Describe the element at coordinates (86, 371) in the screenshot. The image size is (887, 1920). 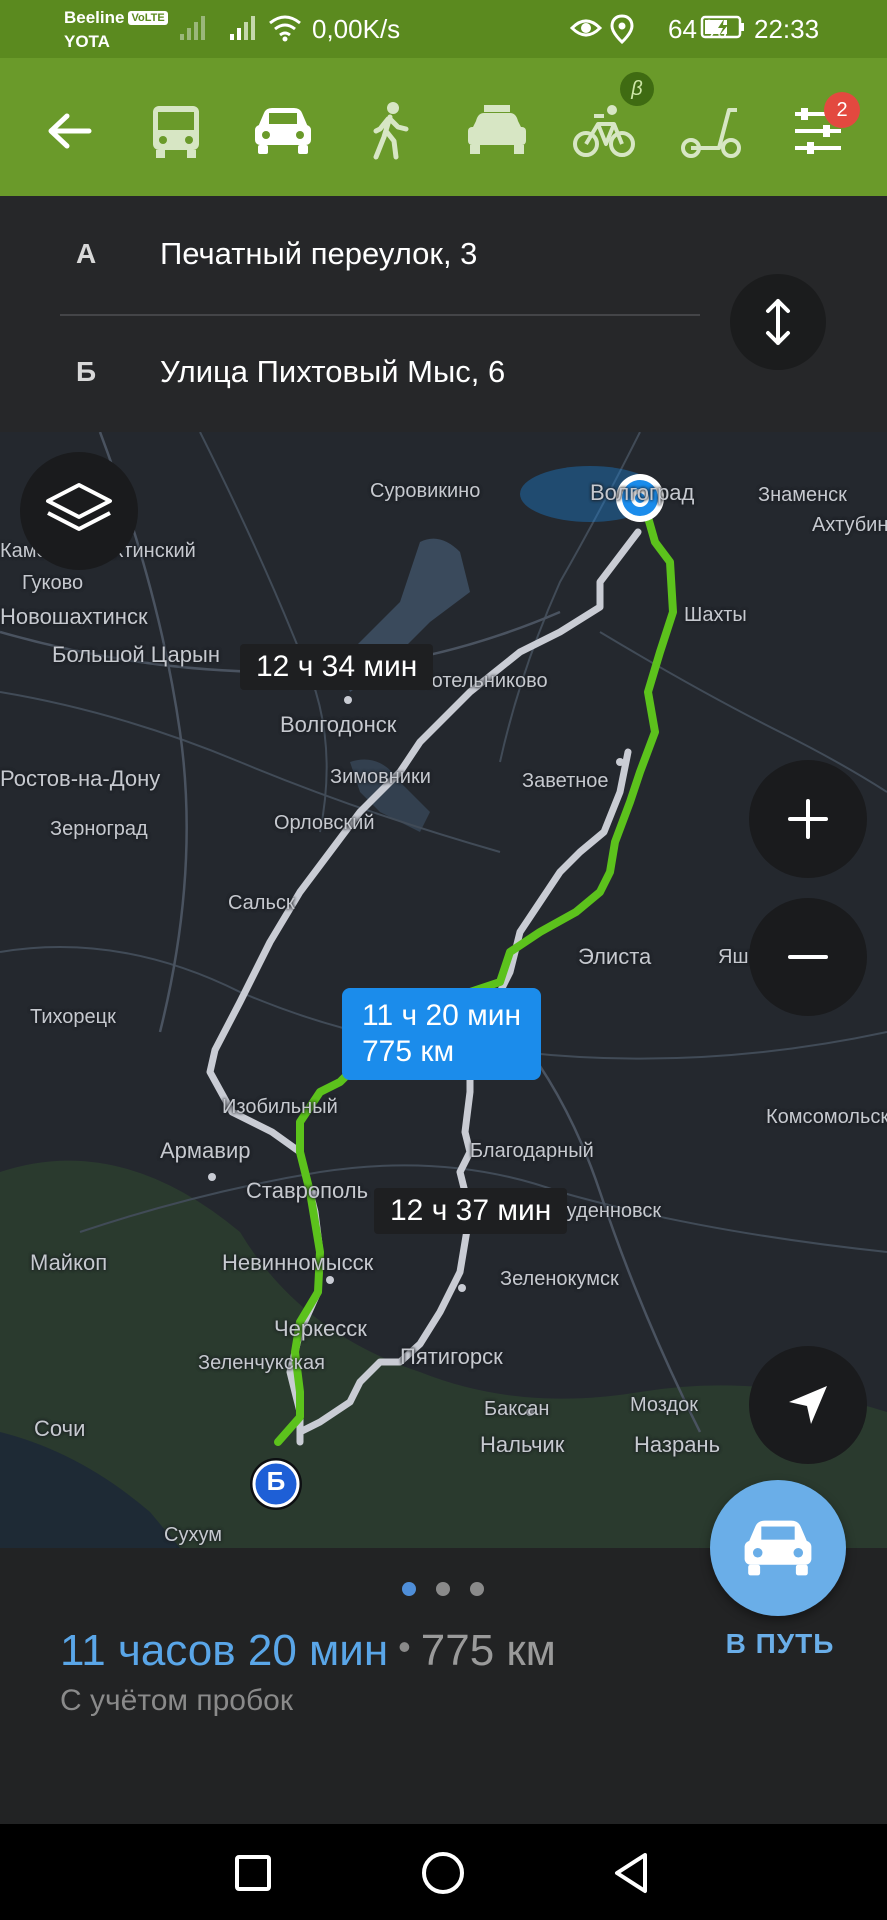
I see `route-to-letter: Б` at that location.